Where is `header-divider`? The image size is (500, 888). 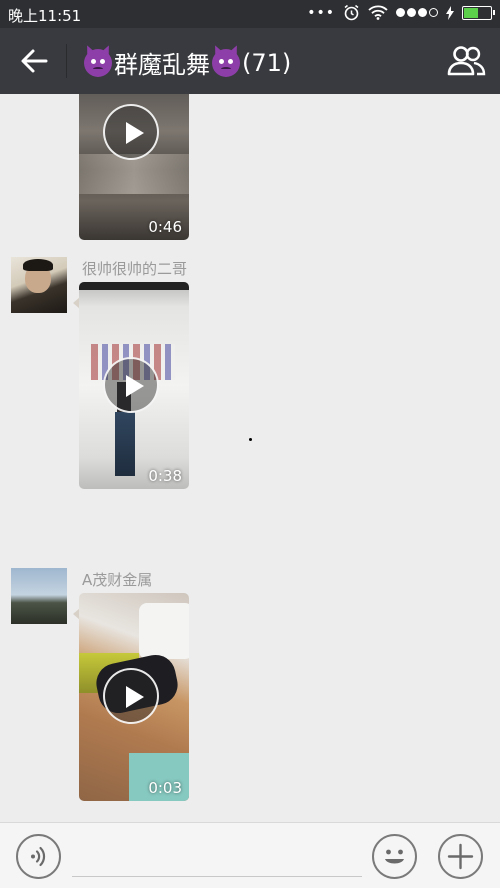
header-divider is located at coordinates (66, 61).